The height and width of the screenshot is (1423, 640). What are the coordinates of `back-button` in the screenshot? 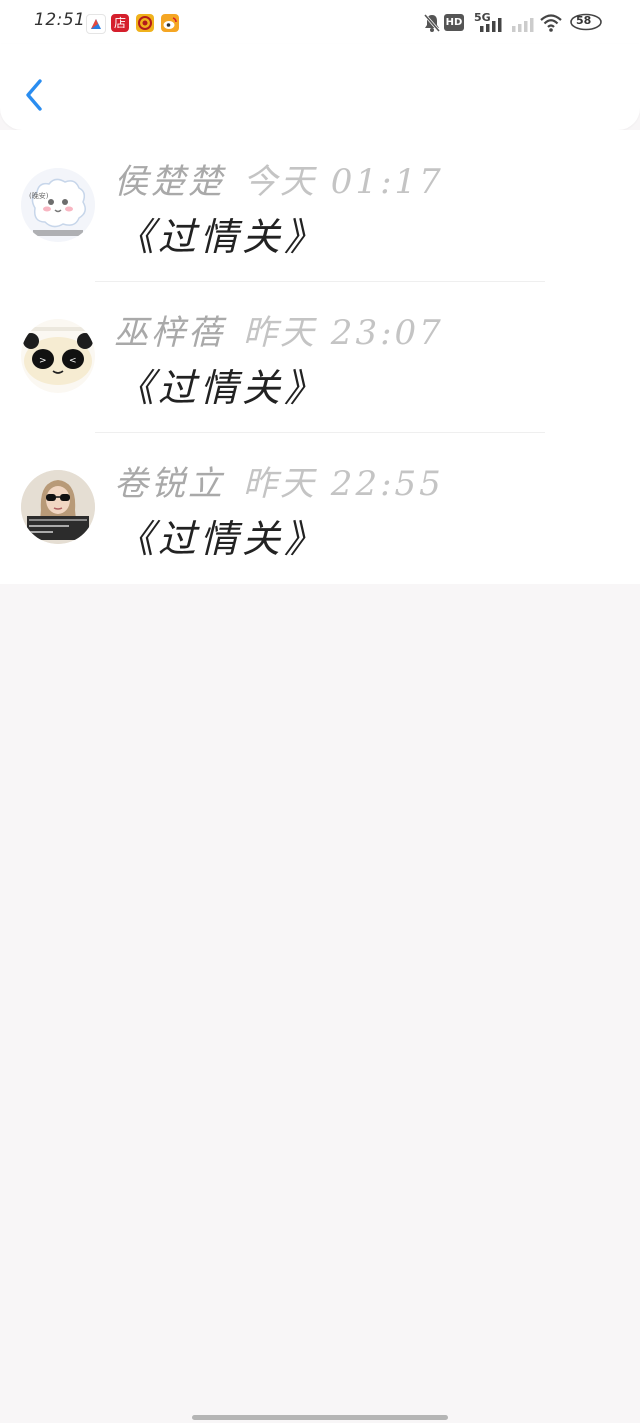 It's located at (35, 95).